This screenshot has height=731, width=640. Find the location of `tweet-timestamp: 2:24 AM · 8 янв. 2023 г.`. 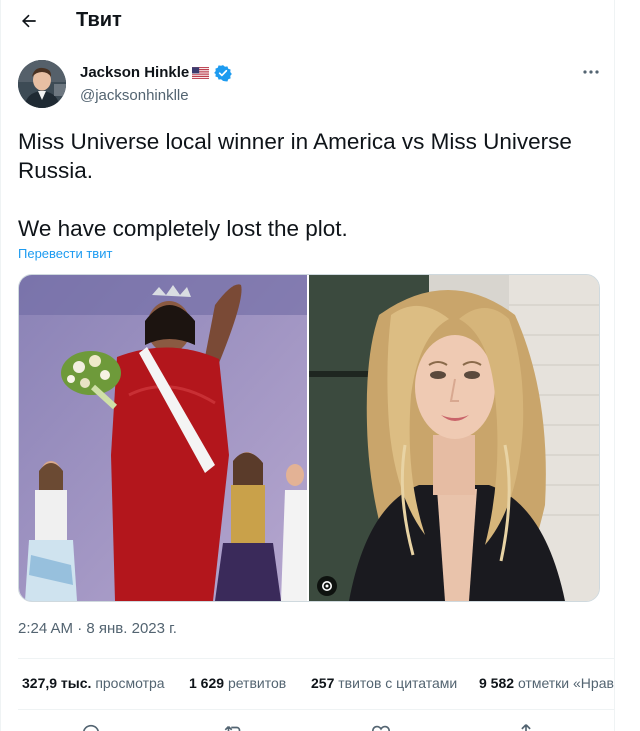

tweet-timestamp: 2:24 AM · 8 янв. 2023 г. is located at coordinates (97, 628).